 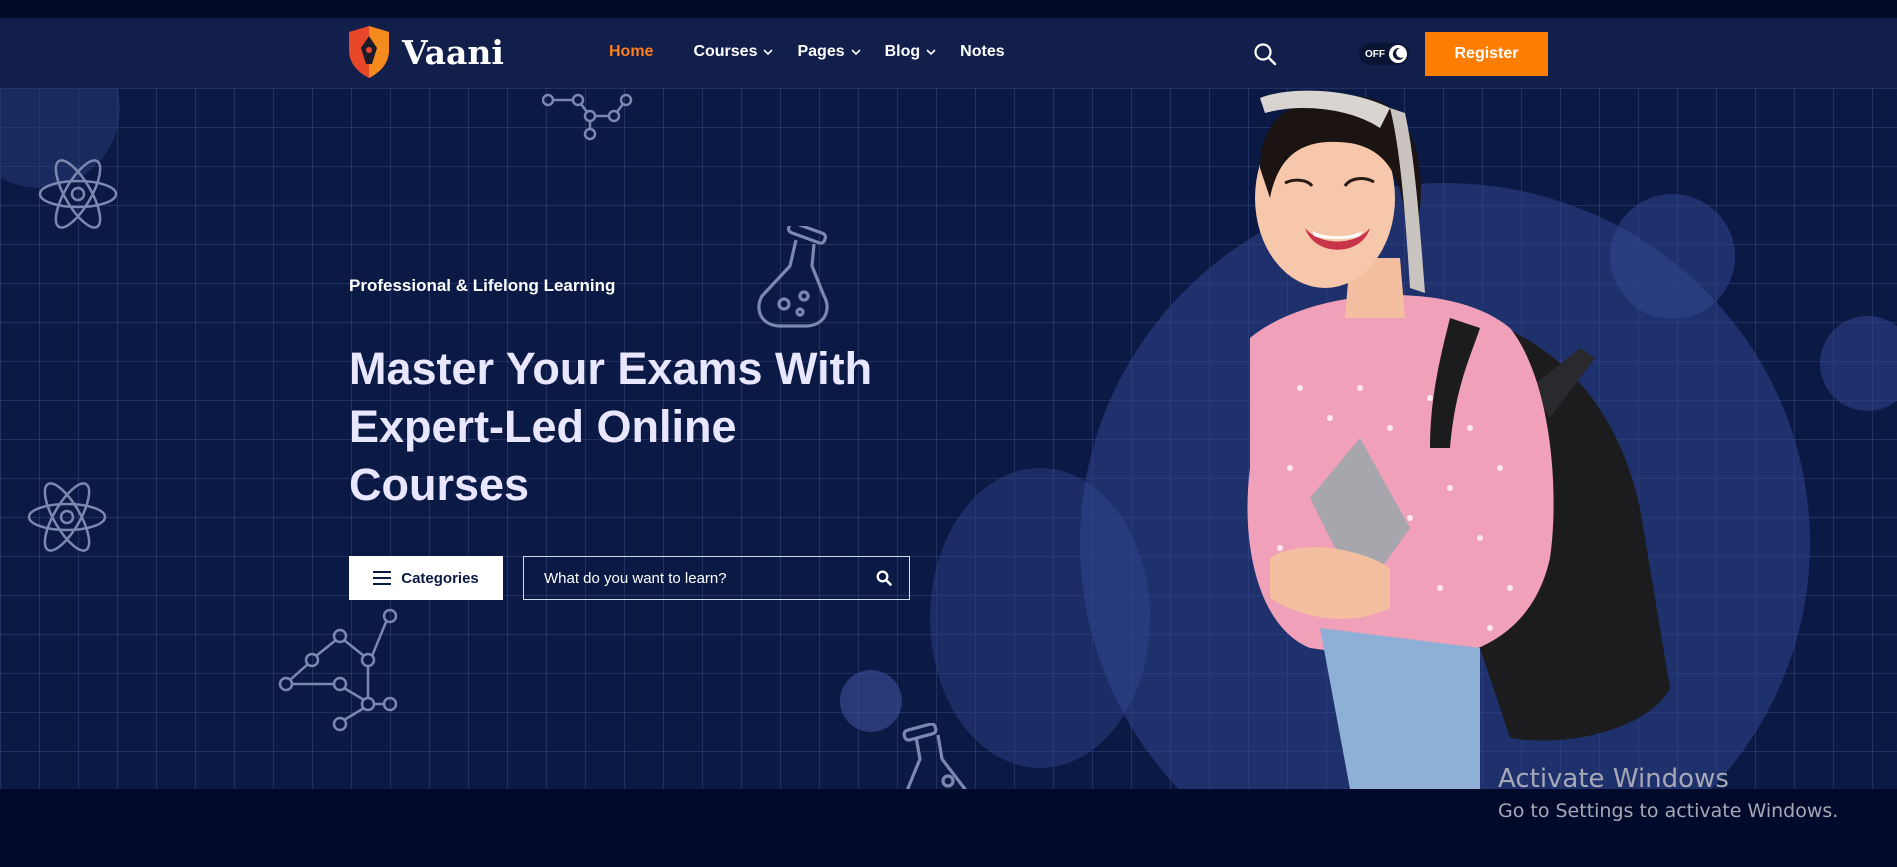 I want to click on hero-eyebrow: Professional & Lifelong Learning, so click(x=482, y=285).